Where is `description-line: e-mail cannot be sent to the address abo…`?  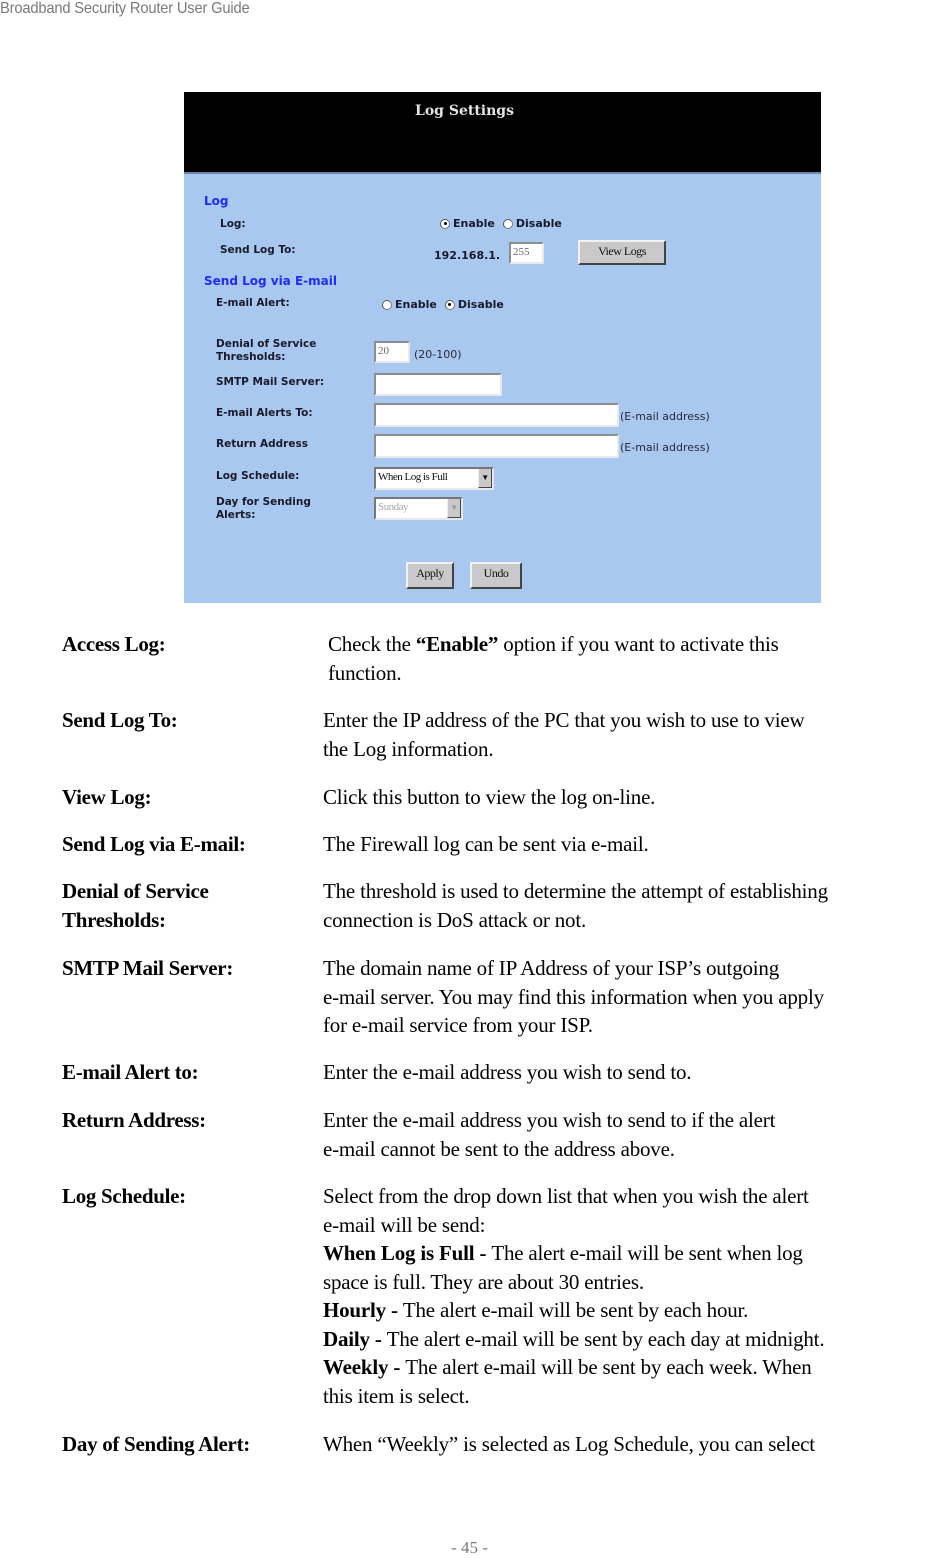 description-line: e-mail cannot be sent to the address abo… is located at coordinates (631, 1149).